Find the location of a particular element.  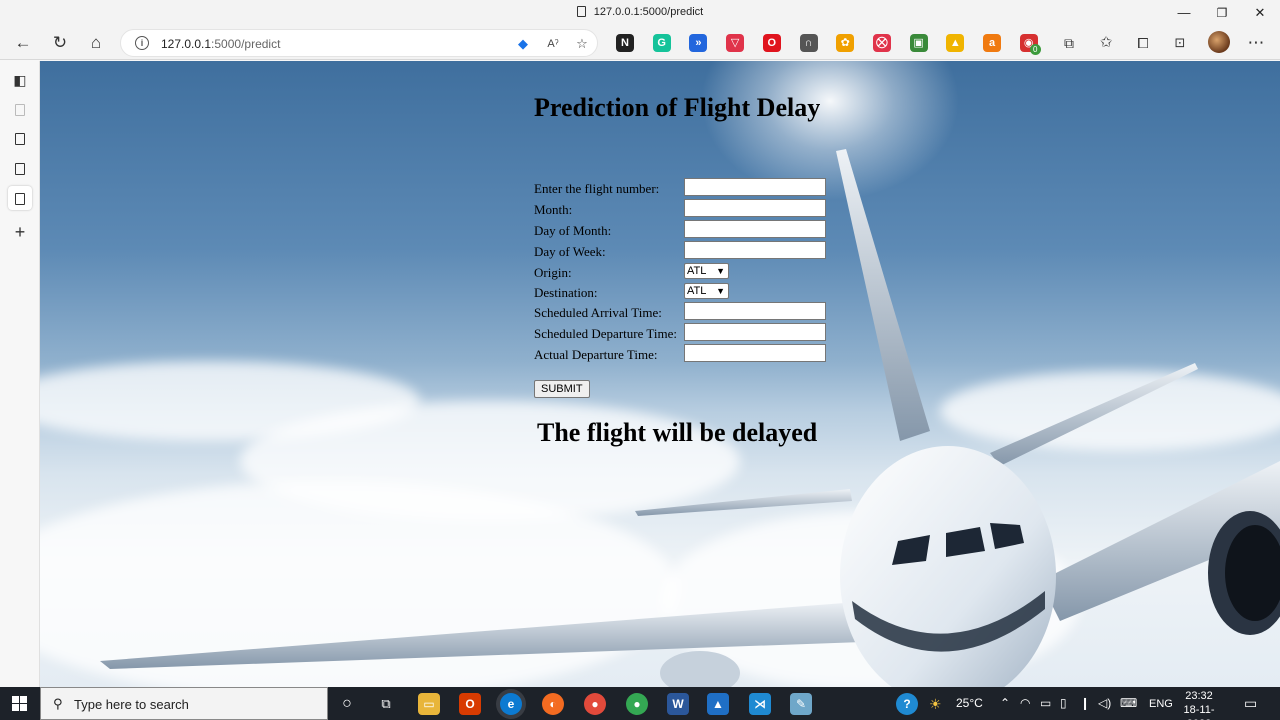

favorites-icon: ✩ is located at coordinates (1106, 43).